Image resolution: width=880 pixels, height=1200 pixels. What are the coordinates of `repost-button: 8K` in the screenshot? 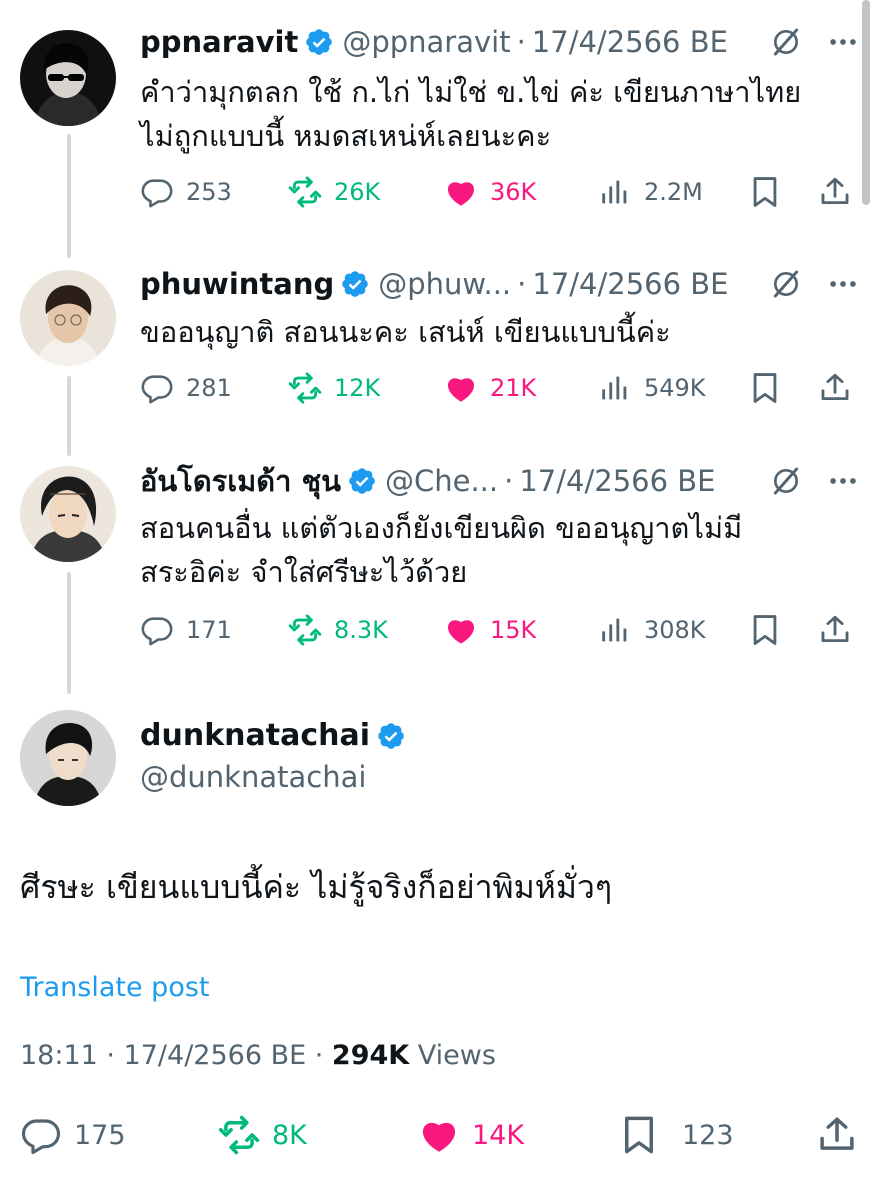 It's located at (262, 1135).